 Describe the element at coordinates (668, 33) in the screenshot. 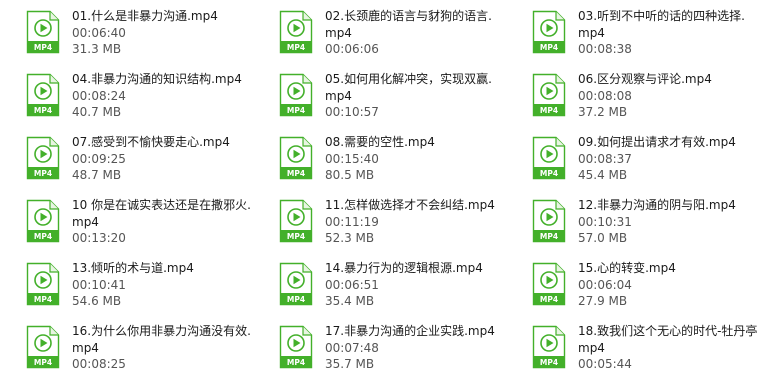

I see `file-details: 03.听到不中听的话的四种选择. mp4 00:08:38` at that location.